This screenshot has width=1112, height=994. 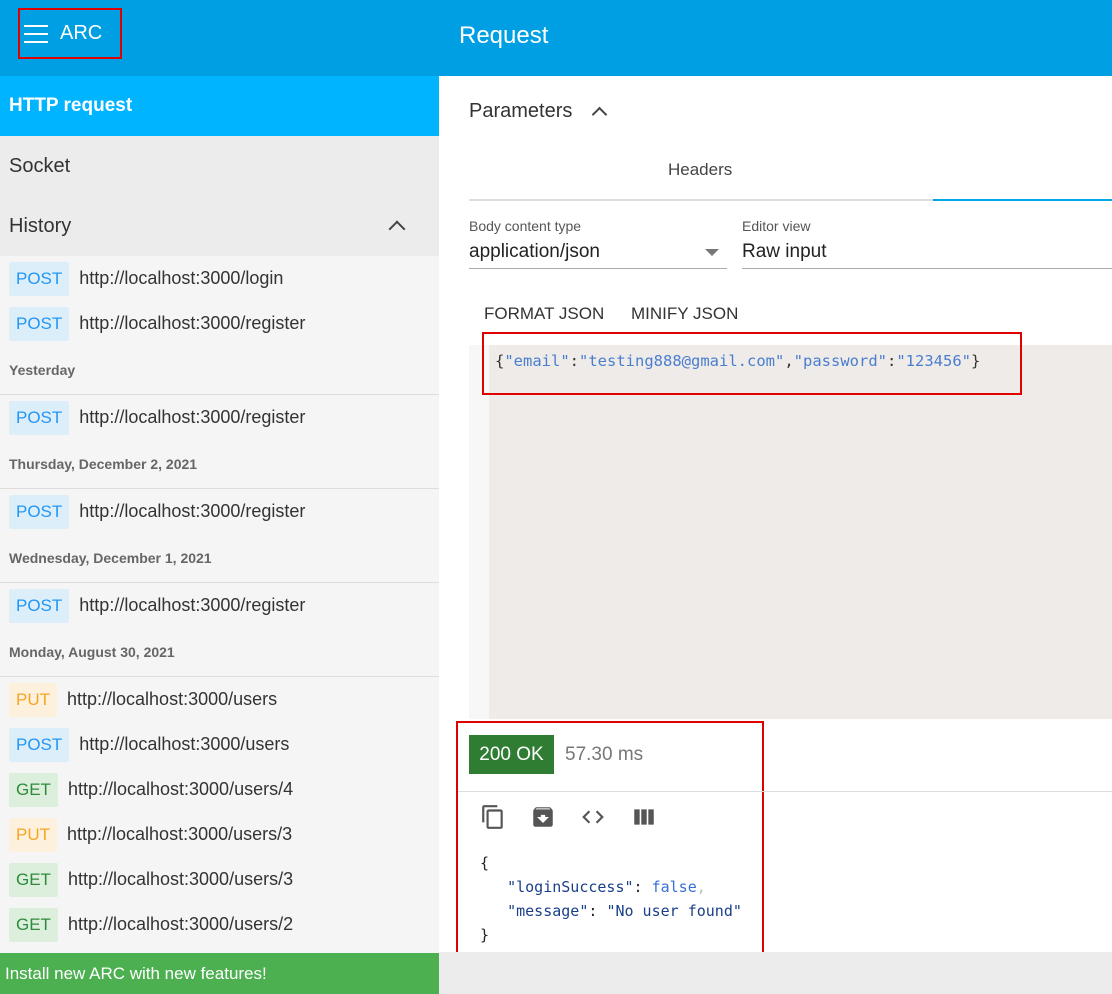 I want to click on tab-headers: Headers, so click(x=700, y=170).